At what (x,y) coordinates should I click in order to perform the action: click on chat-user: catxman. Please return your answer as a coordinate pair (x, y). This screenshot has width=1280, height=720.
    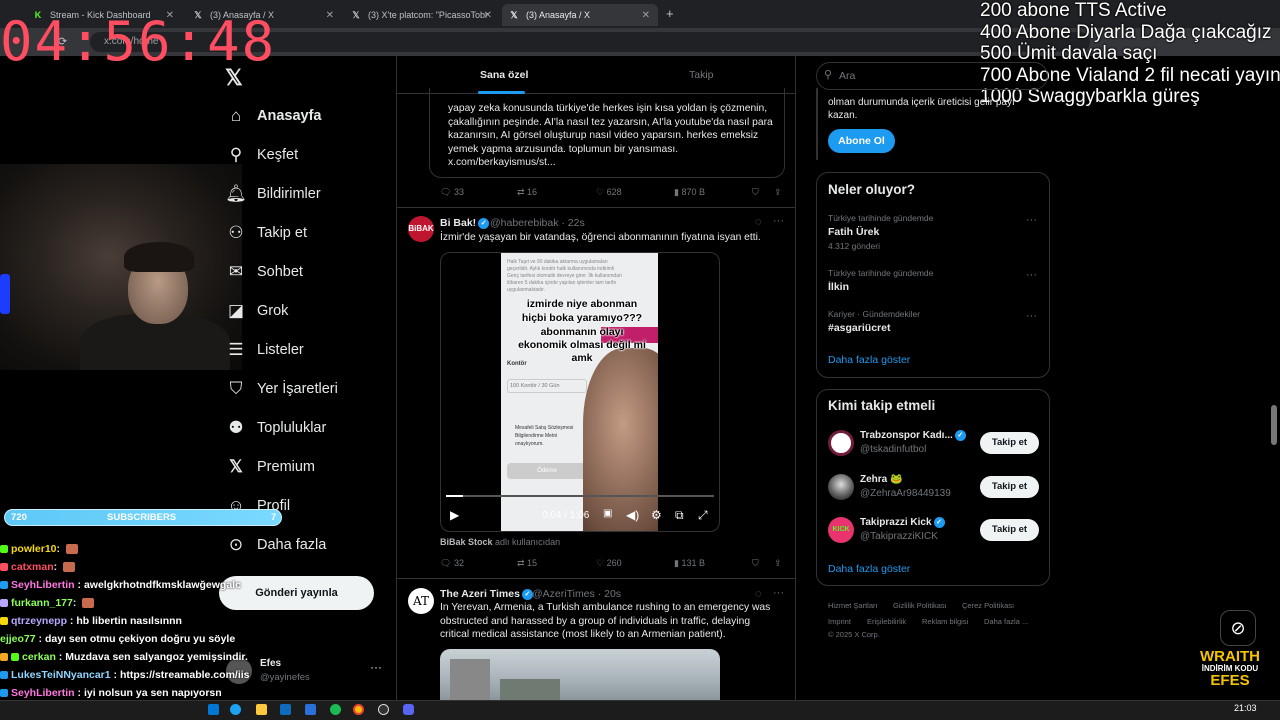
    Looking at the image, I should click on (32, 567).